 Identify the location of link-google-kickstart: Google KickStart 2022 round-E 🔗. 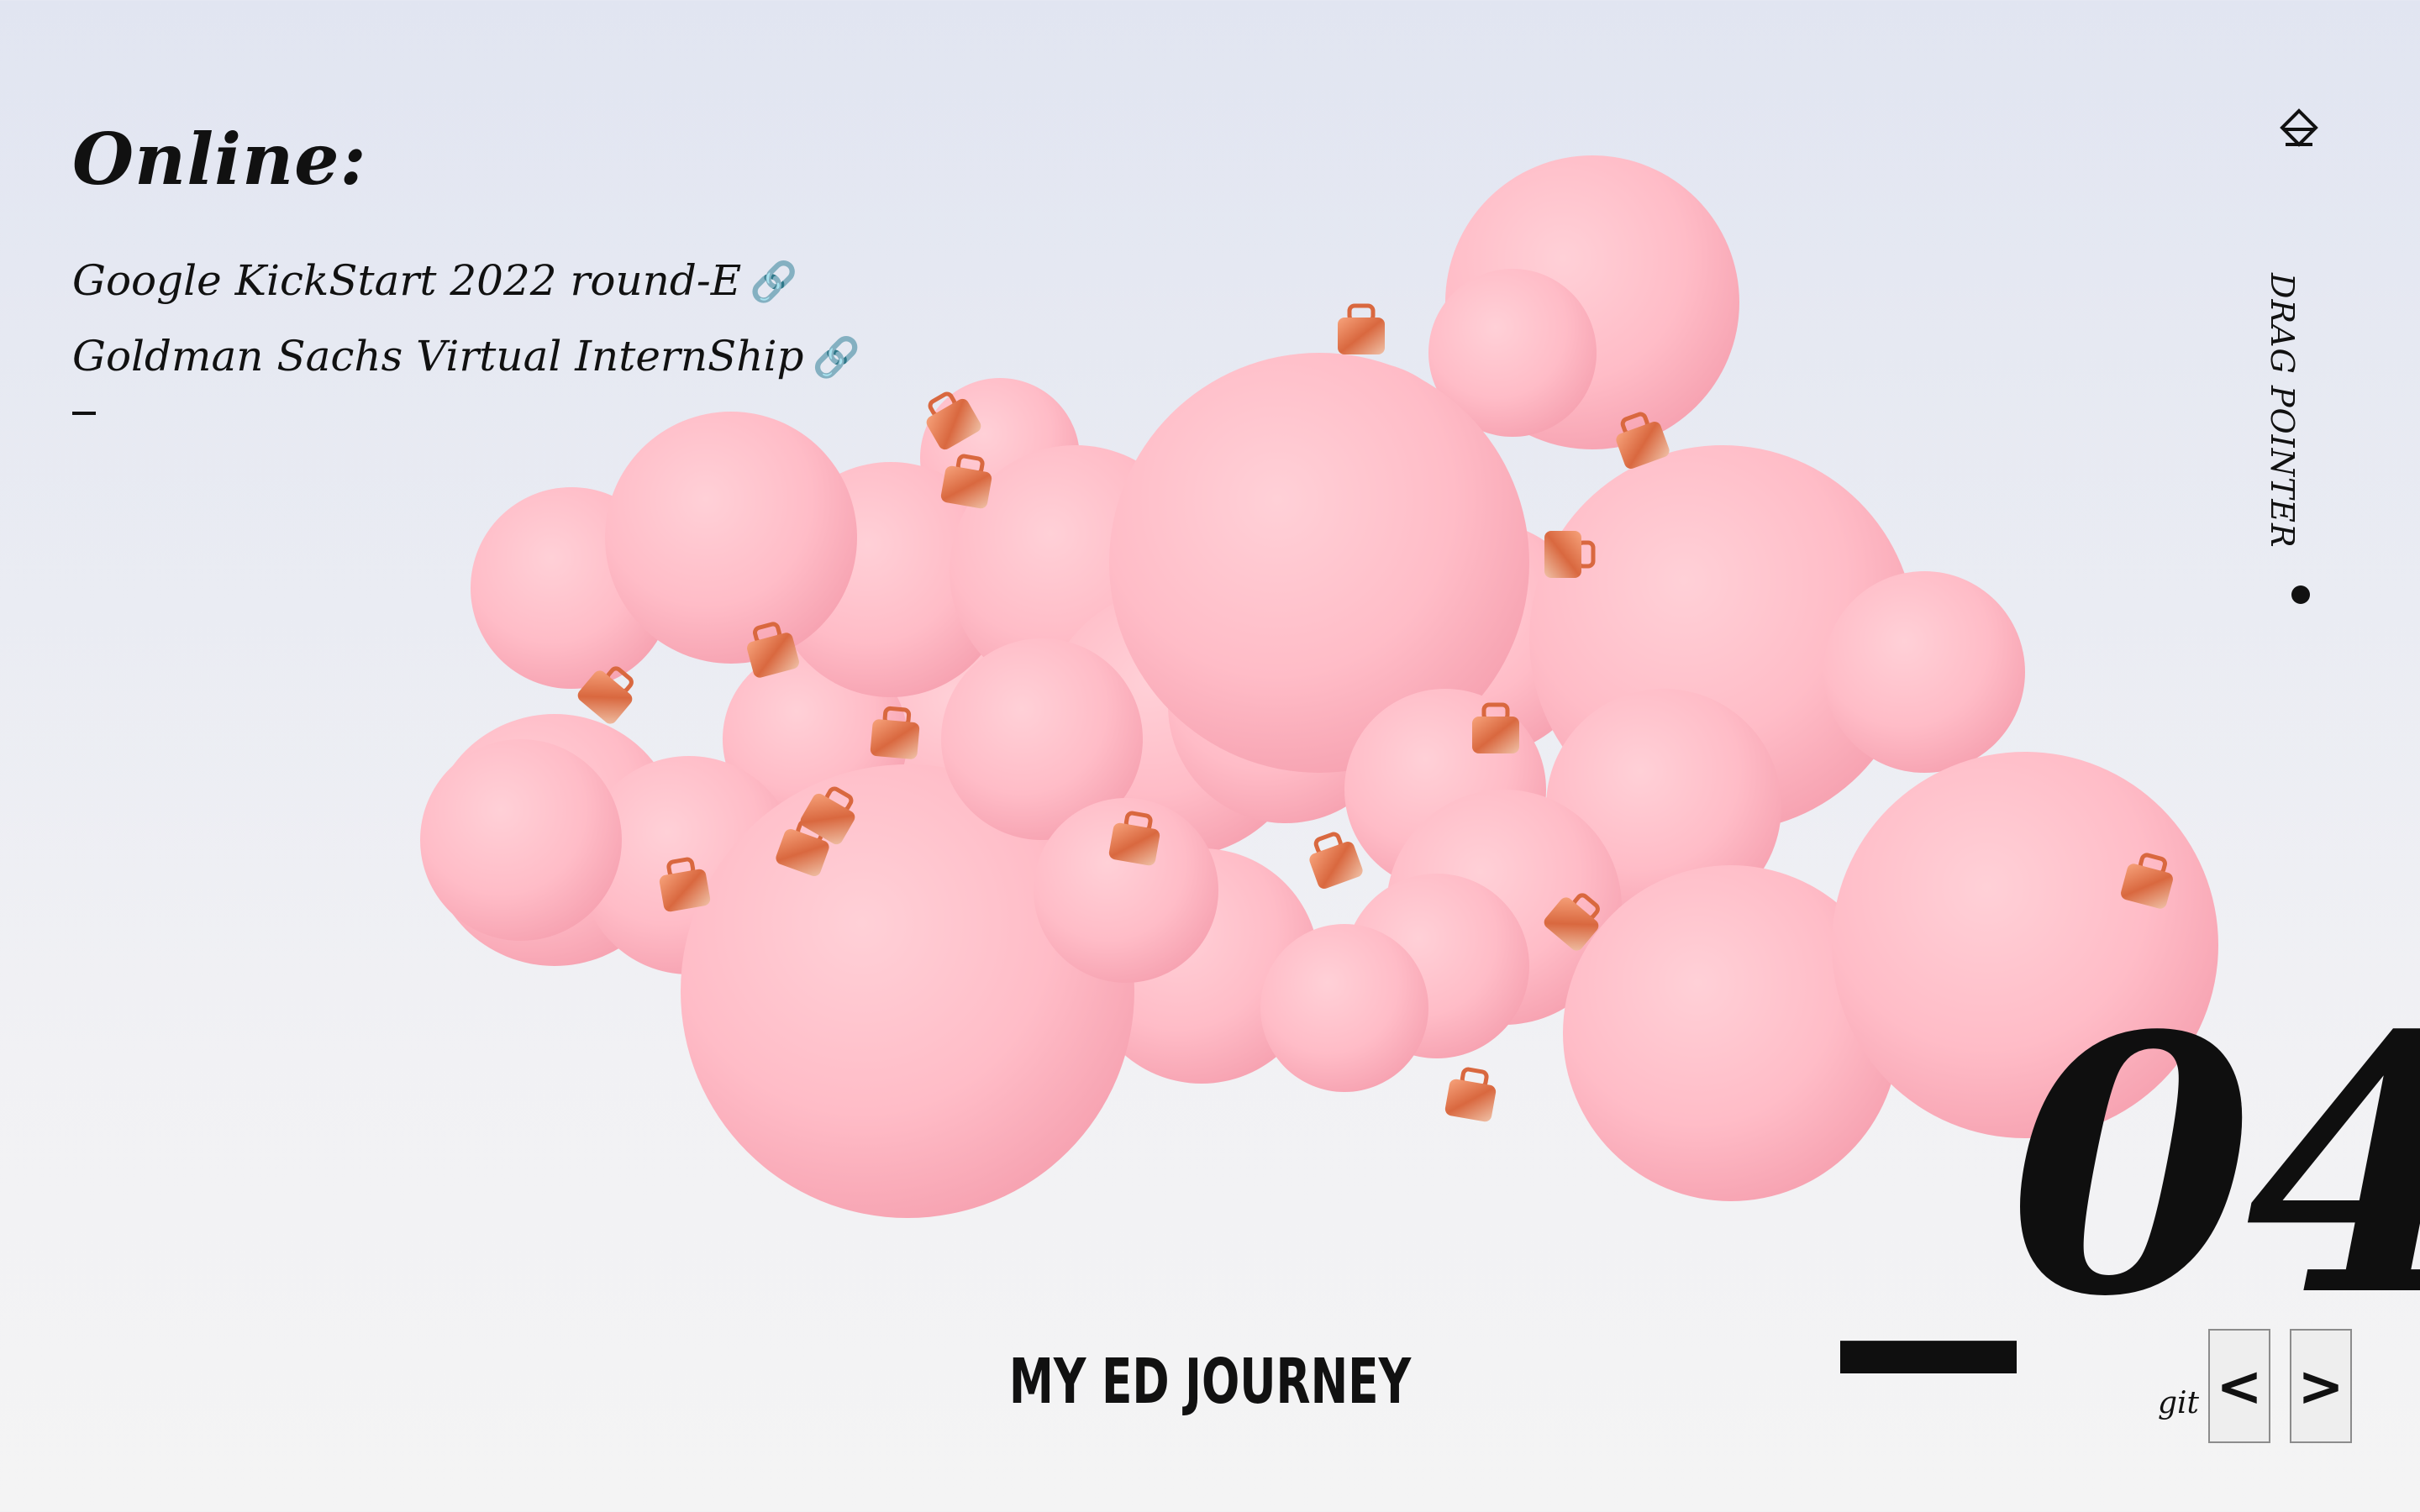
(435, 280).